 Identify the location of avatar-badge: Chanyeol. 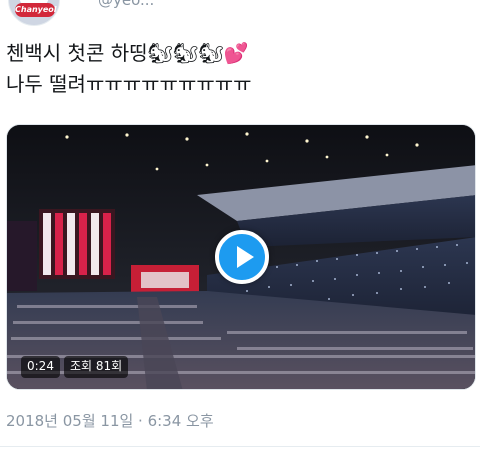
(36, 10).